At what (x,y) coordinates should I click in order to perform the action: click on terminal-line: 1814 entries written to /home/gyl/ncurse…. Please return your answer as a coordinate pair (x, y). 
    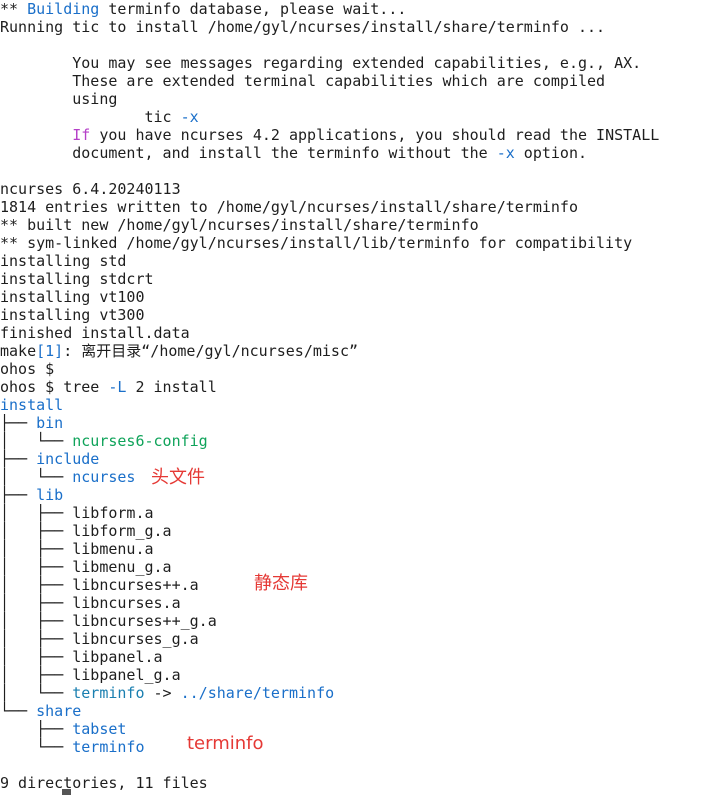
    Looking at the image, I should click on (289, 207).